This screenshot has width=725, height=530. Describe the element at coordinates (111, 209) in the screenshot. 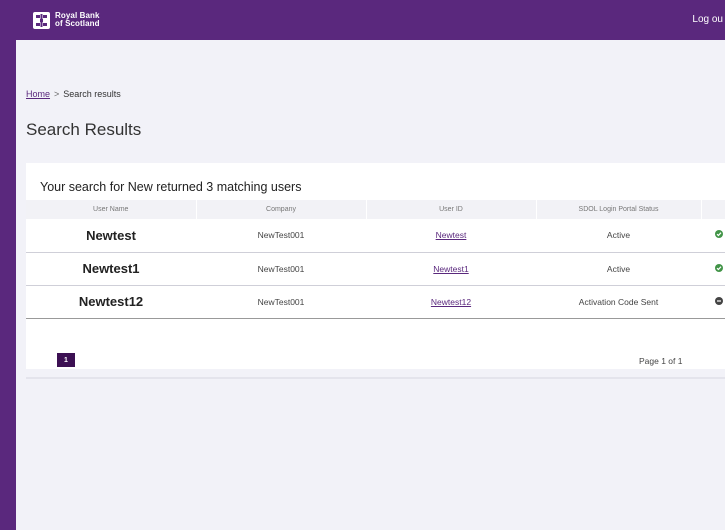

I see `column-header-user-name: User Name` at that location.